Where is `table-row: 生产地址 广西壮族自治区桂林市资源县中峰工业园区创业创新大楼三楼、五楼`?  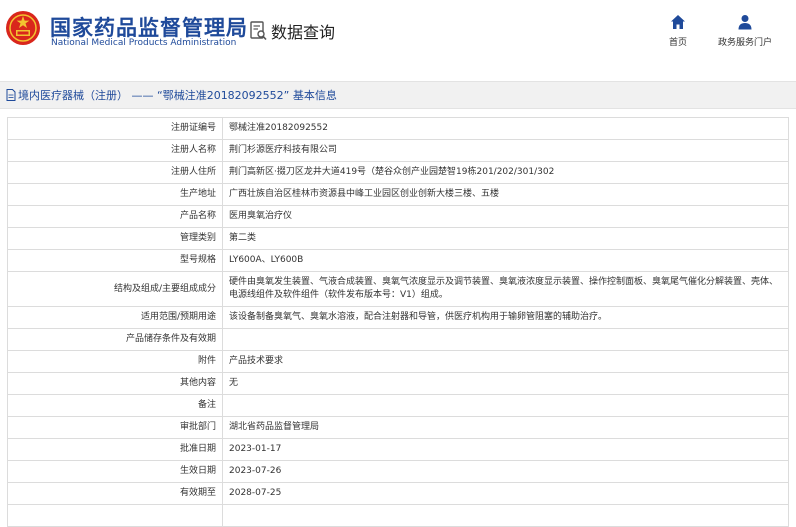
table-row: 生产地址 广西壮族自治区桂林市资源县中峰工业园区创业创新大楼三楼、五楼 is located at coordinates (398, 194).